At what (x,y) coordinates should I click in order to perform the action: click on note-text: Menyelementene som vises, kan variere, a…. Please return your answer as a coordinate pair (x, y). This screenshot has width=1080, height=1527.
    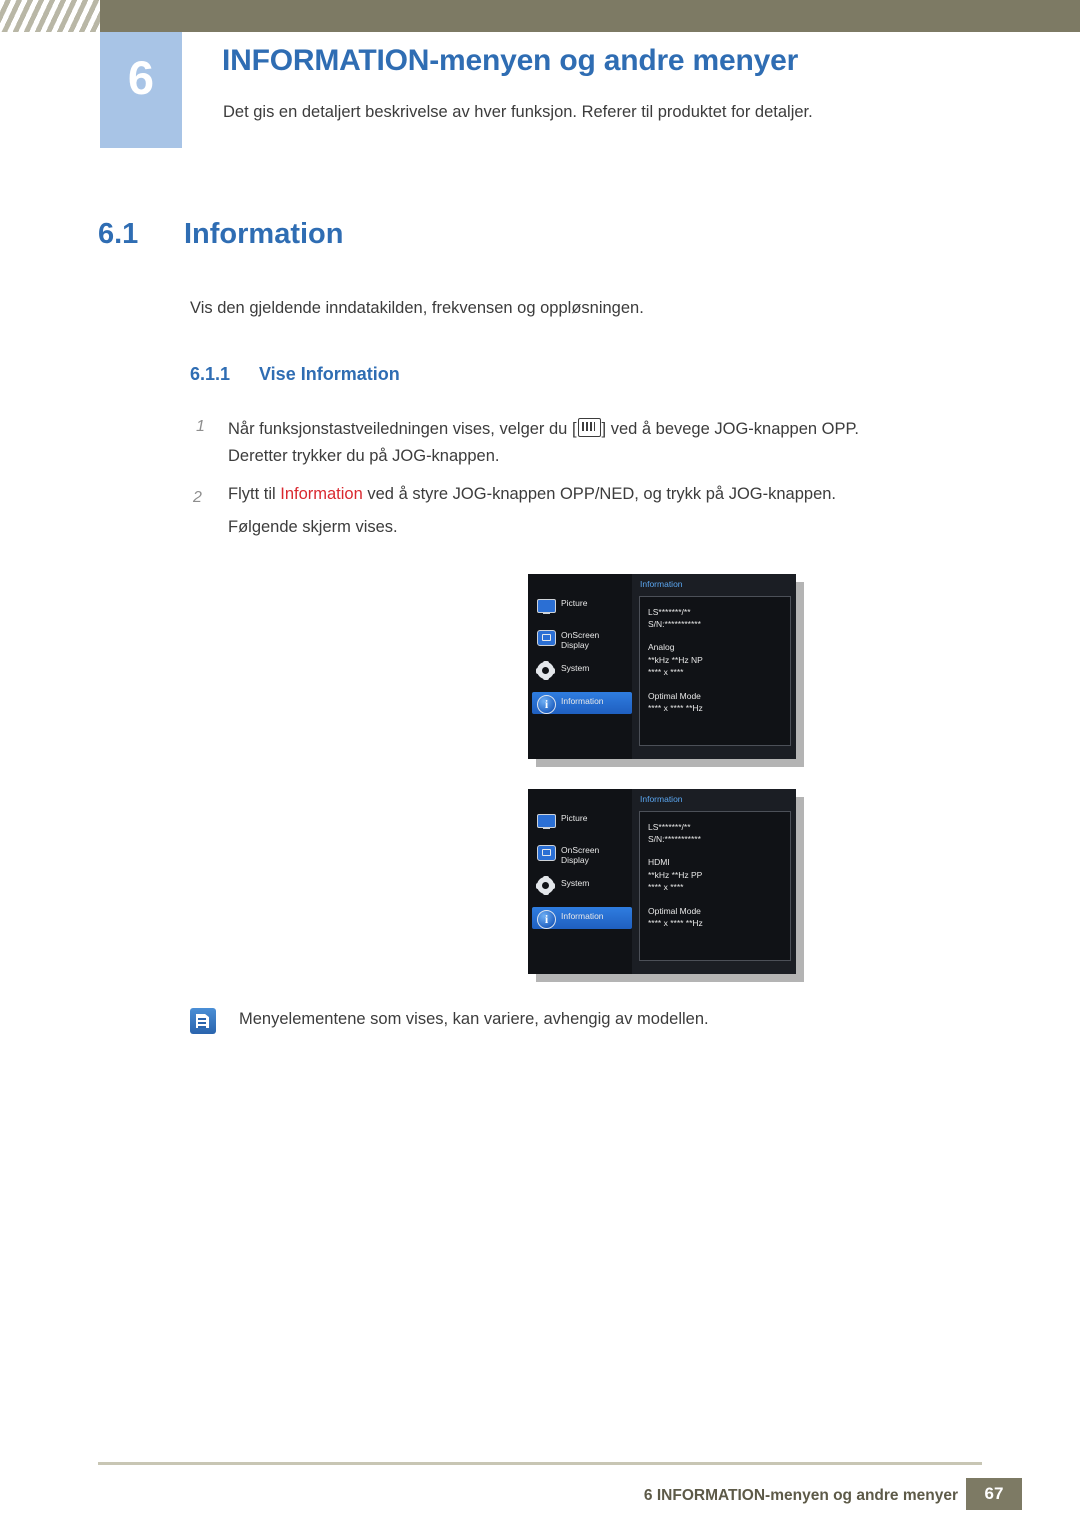
    Looking at the image, I should click on (474, 1019).